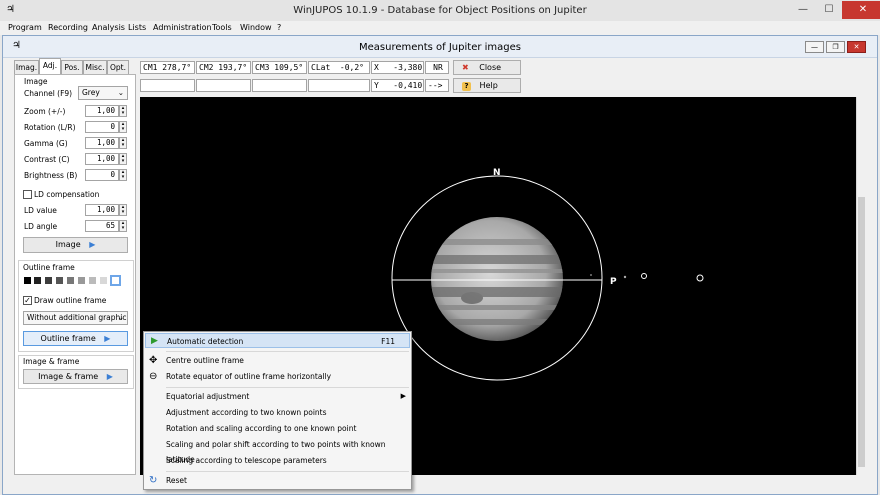  Describe the element at coordinates (835, 47) in the screenshot. I see `child-restore-icon: ❐` at that location.